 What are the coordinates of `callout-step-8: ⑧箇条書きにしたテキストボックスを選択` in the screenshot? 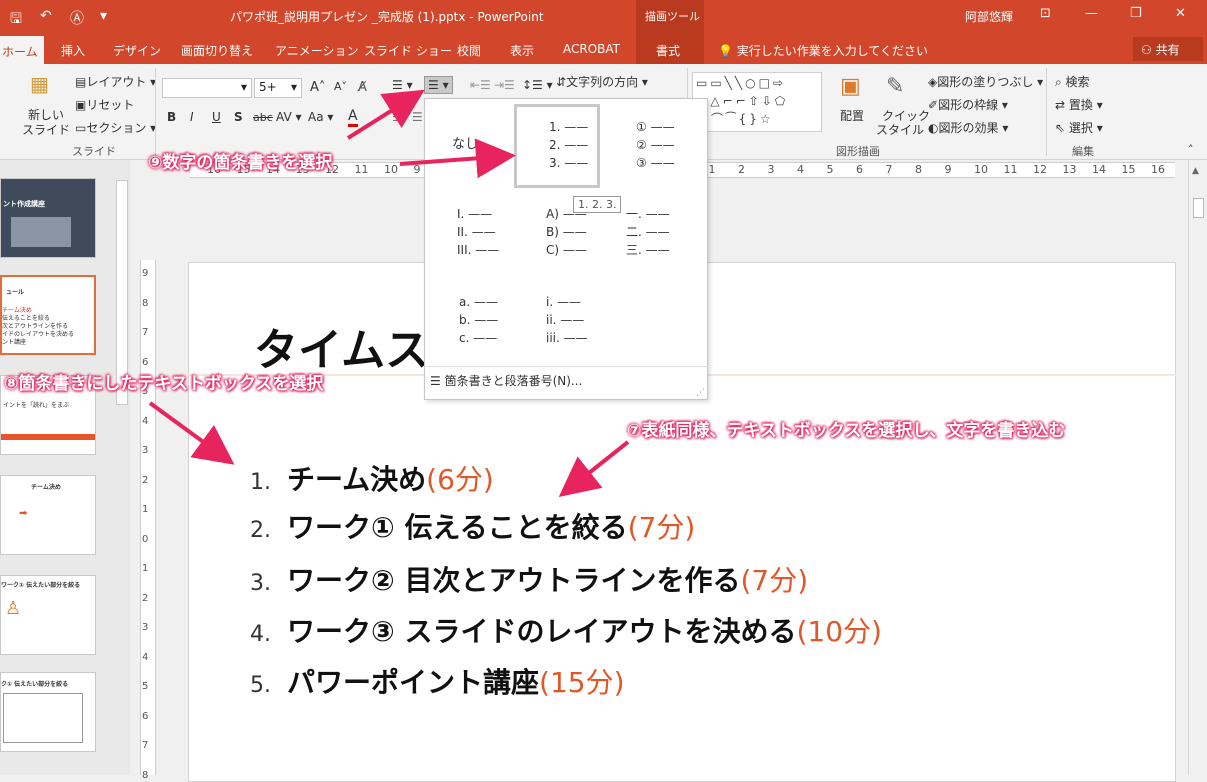 It's located at (164, 384).